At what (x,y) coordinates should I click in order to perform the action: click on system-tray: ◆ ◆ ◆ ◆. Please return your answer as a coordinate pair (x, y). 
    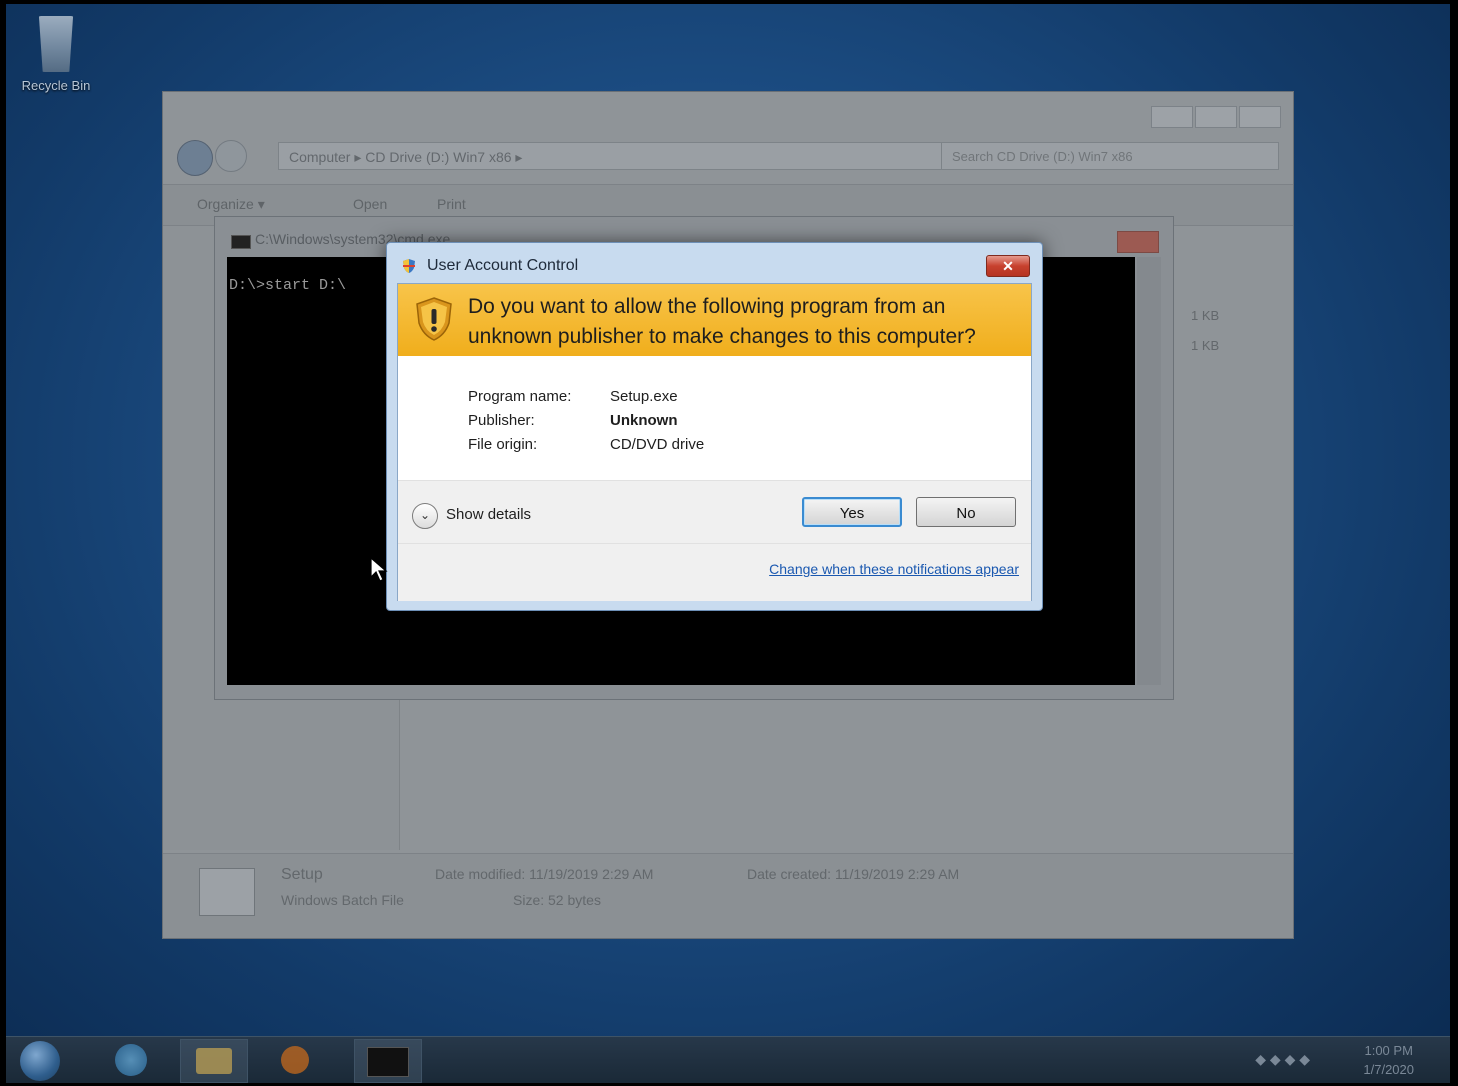
    Looking at the image, I should click on (1282, 1059).